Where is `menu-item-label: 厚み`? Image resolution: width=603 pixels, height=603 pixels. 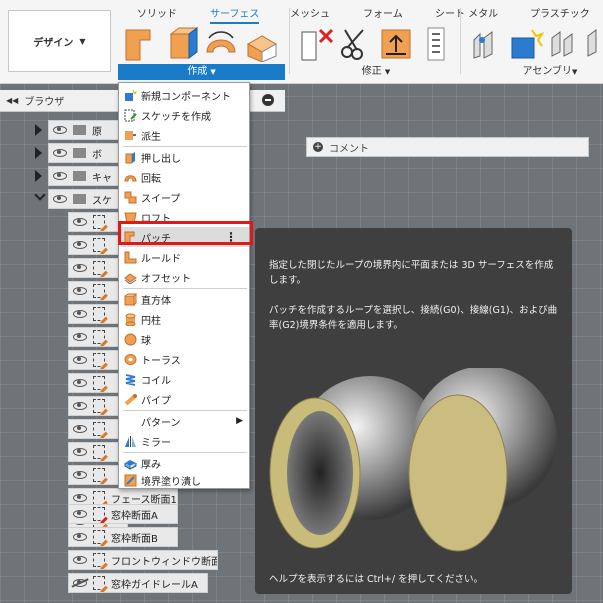 menu-item-label: 厚み is located at coordinates (151, 465).